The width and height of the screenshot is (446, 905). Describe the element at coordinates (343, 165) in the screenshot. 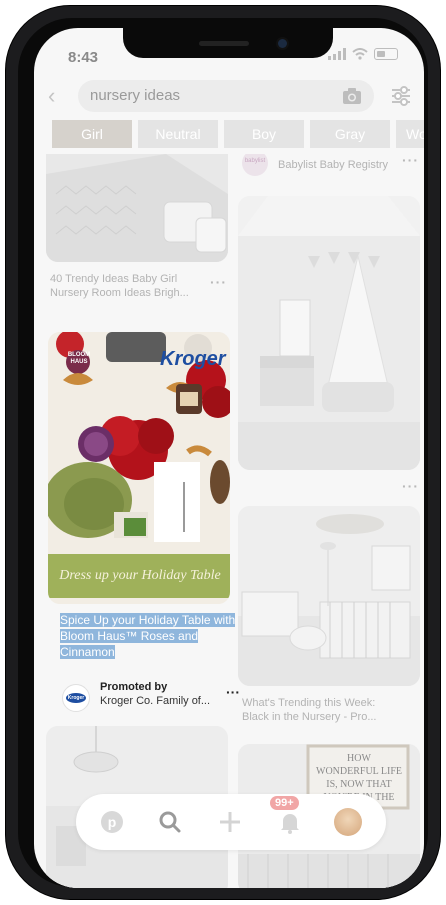

I see `source-name: Babylist Baby Registry` at that location.